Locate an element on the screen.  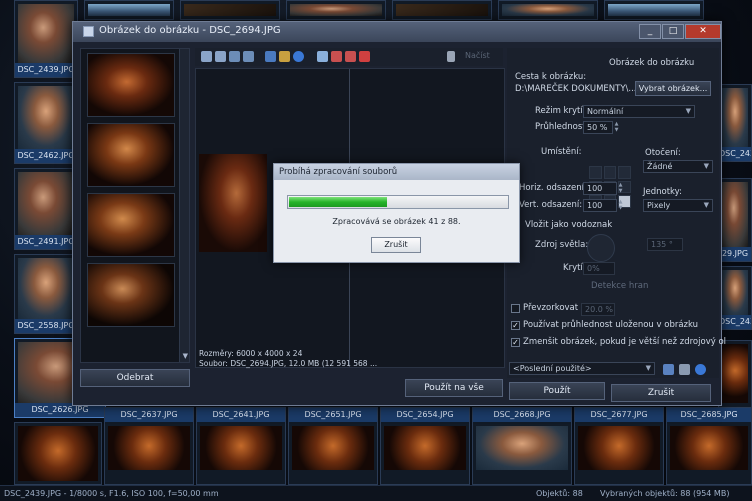
apply-button: Použít is located at coordinates (557, 391).